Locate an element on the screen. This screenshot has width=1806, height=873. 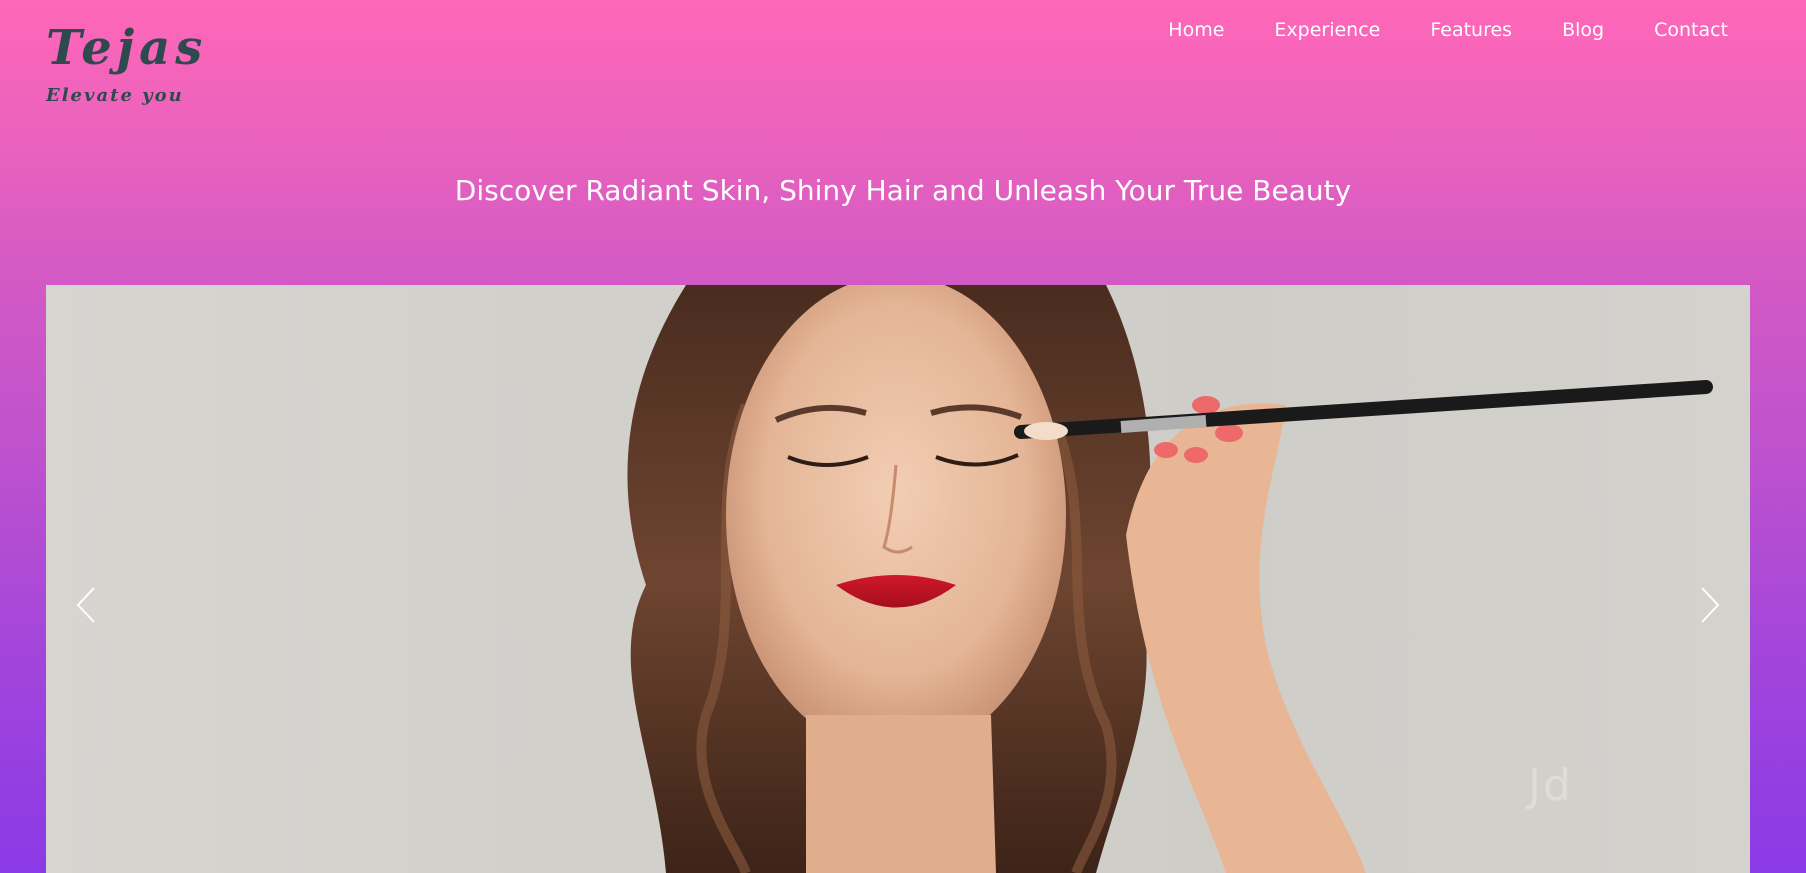
chevron-left-icon is located at coordinates (85, 605).